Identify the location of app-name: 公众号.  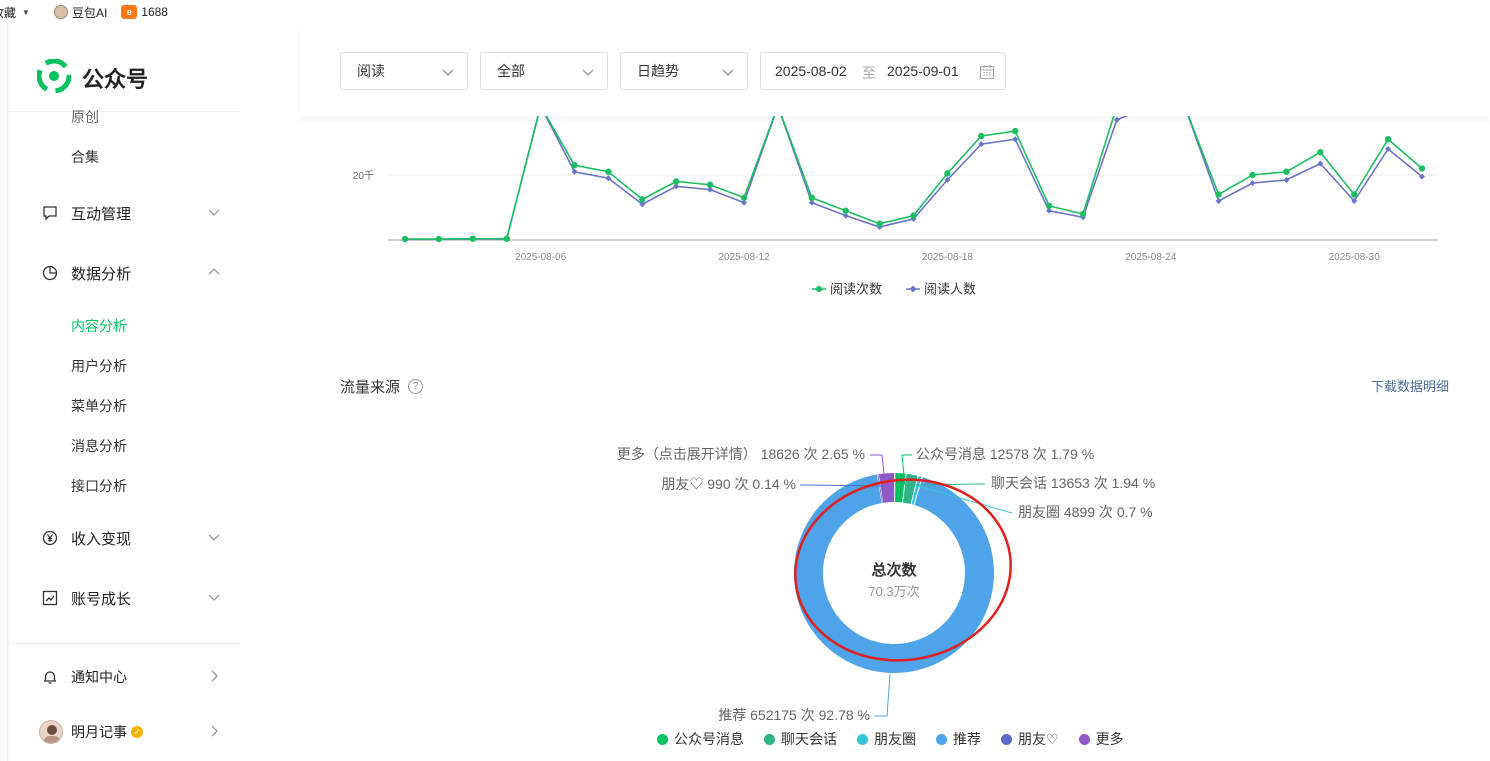
(115, 79).